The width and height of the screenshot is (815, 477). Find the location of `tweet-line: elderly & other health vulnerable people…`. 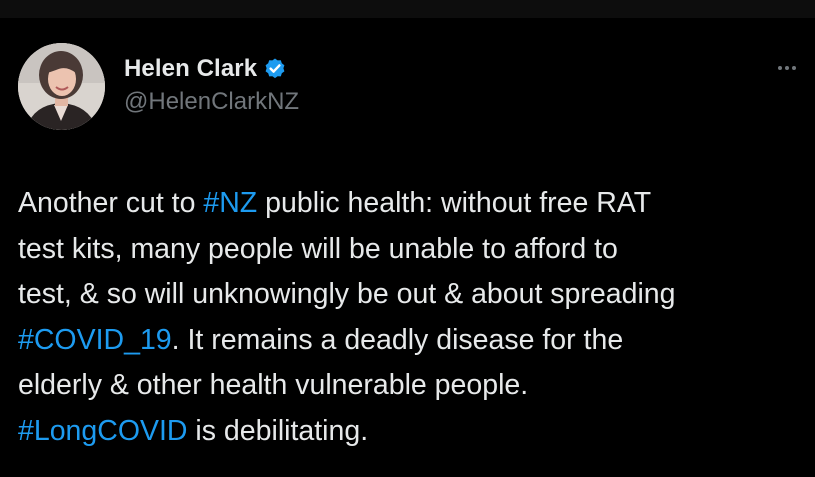

tweet-line: elderly & other health vulnerable people… is located at coordinates (273, 385).